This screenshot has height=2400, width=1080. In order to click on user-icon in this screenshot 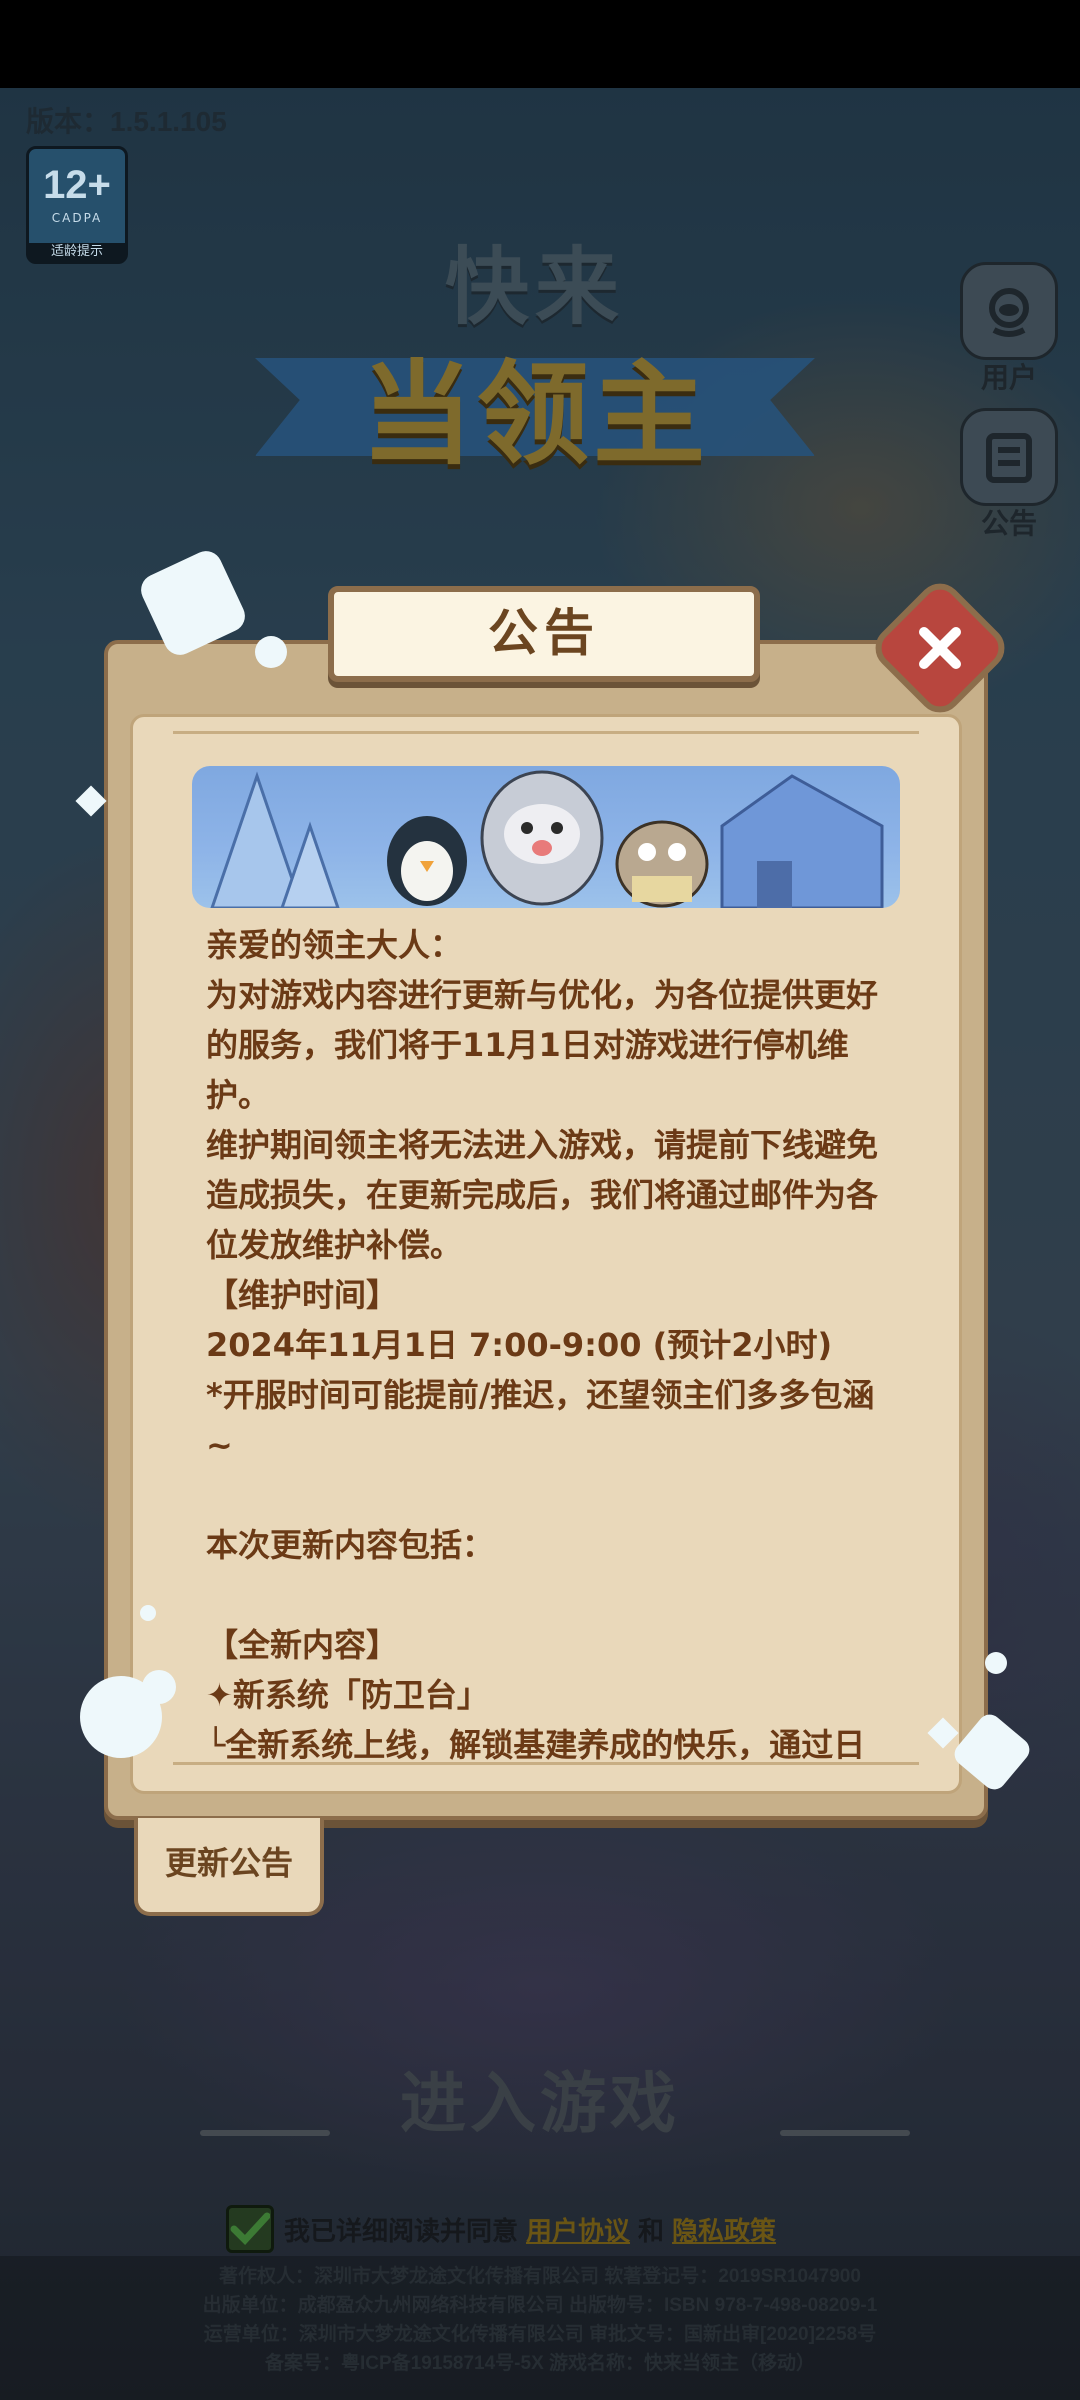, I will do `click(1009, 311)`.